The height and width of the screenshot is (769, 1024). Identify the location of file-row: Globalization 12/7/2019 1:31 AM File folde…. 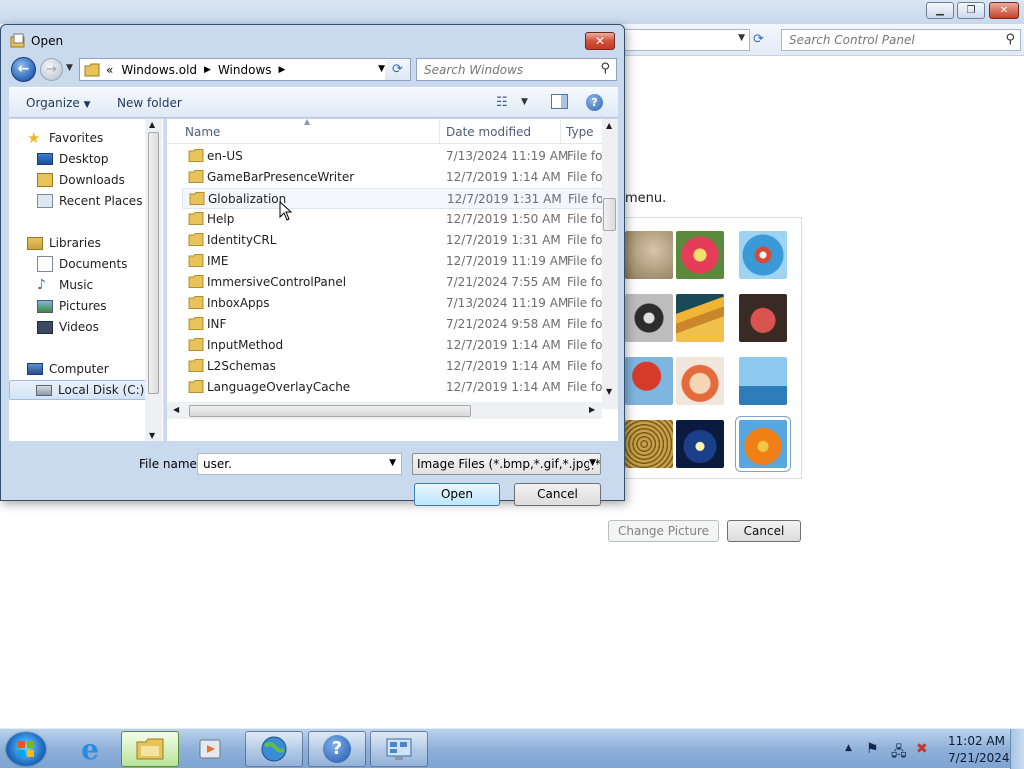
(393, 198).